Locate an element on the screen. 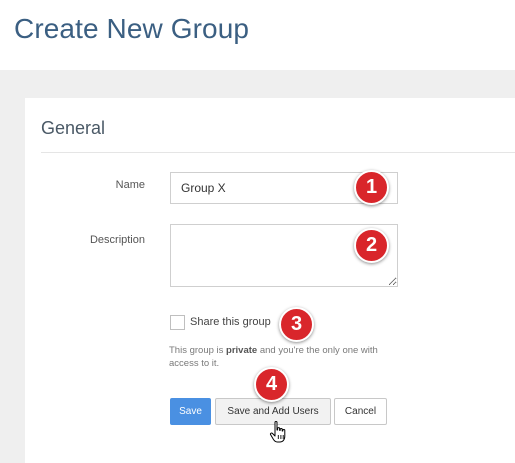  share-checkbox is located at coordinates (177, 322).